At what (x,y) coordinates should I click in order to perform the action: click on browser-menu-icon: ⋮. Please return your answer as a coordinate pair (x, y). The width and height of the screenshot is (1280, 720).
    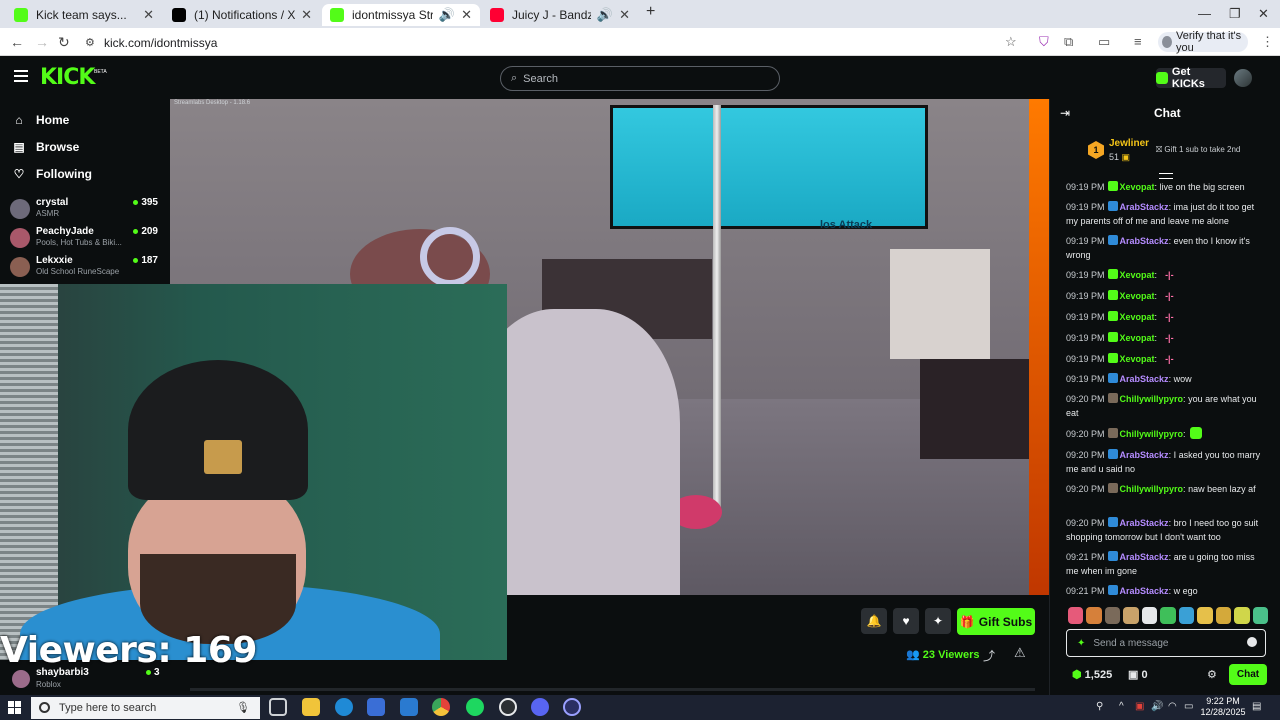
    Looking at the image, I should click on (1267, 42).